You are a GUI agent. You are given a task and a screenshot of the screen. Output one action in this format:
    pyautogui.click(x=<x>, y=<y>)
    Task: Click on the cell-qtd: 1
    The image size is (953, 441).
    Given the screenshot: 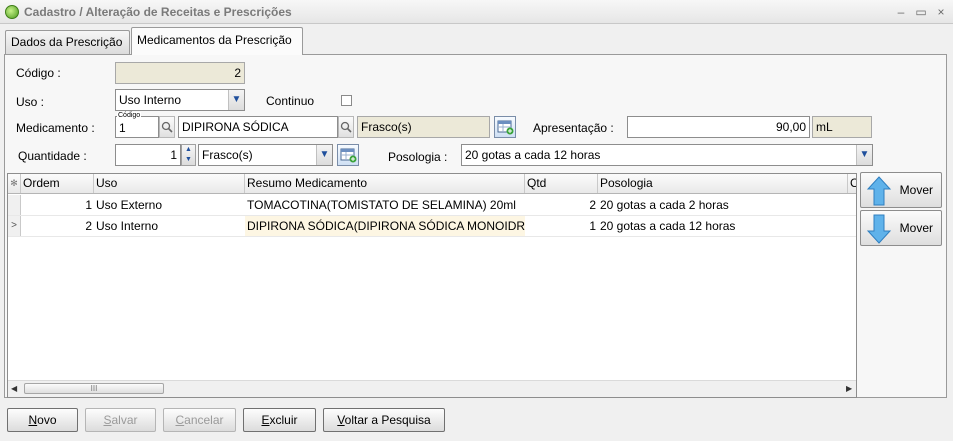 What is the action you would take?
    pyautogui.click(x=592, y=226)
    